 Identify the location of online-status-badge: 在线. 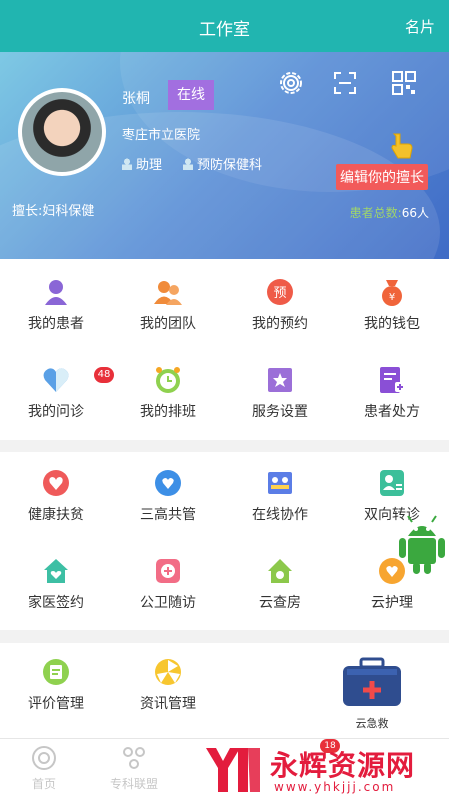
(191, 95).